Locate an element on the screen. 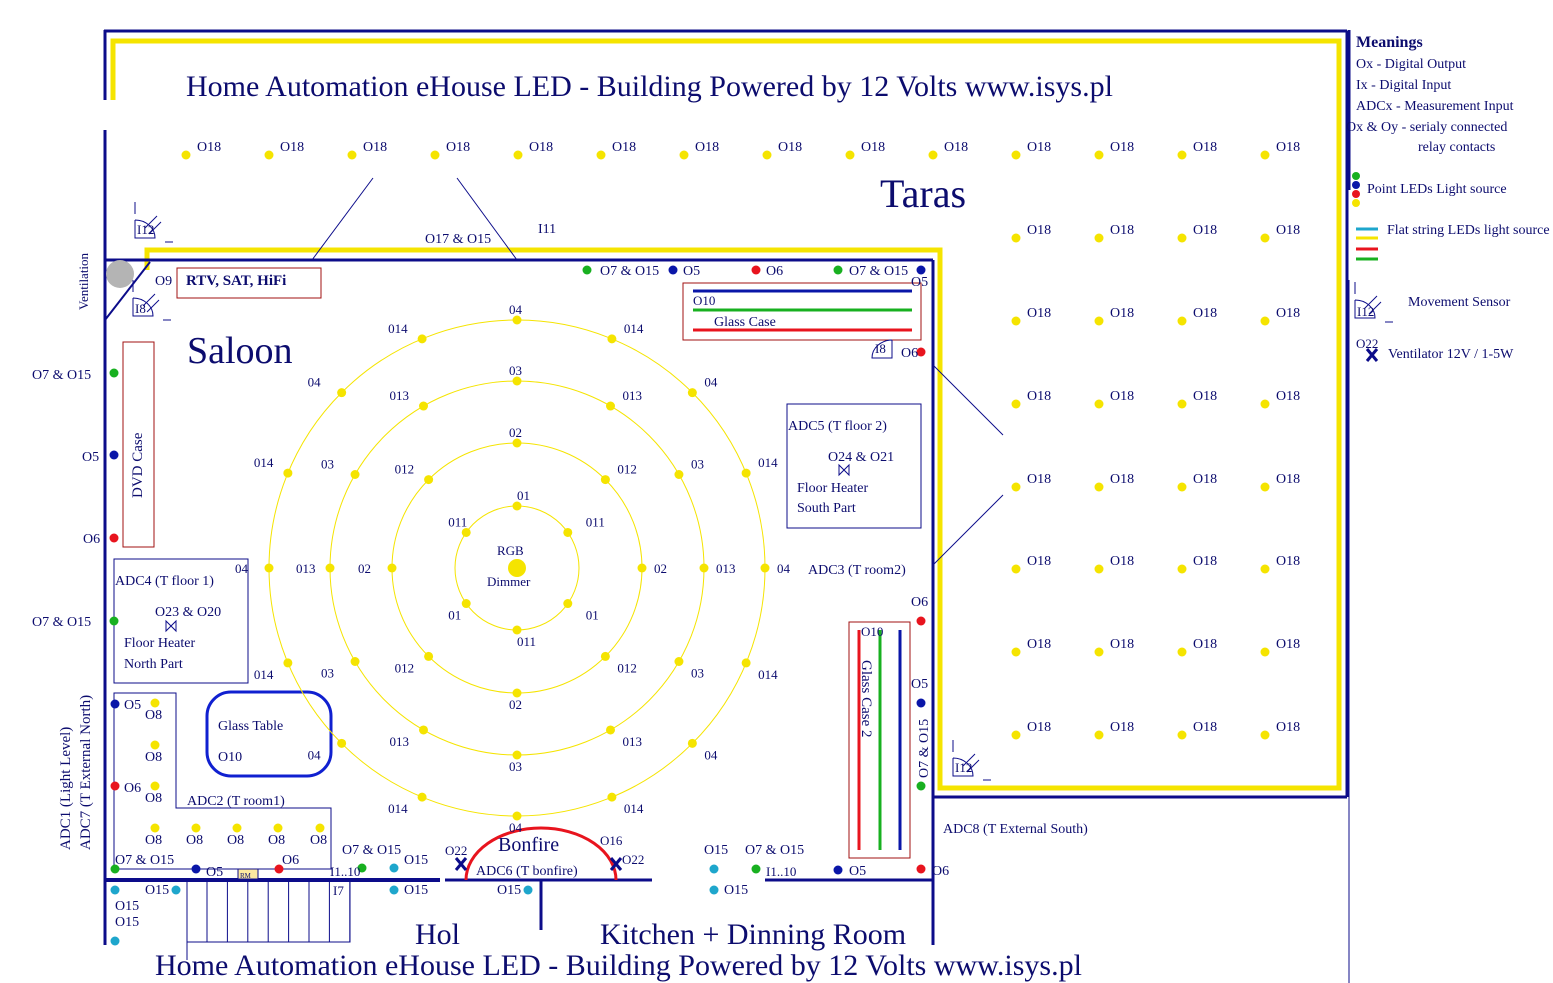 The height and width of the screenshot is (983, 1553). point-led-yellow-icon is located at coordinates (155, 786).